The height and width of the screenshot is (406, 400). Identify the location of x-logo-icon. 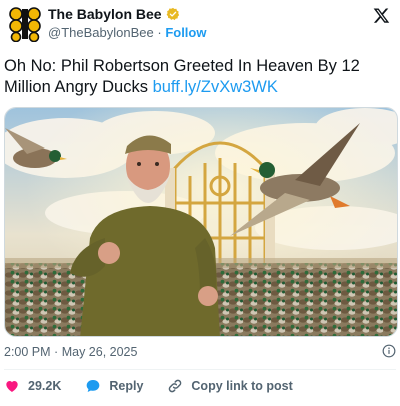
(381, 15).